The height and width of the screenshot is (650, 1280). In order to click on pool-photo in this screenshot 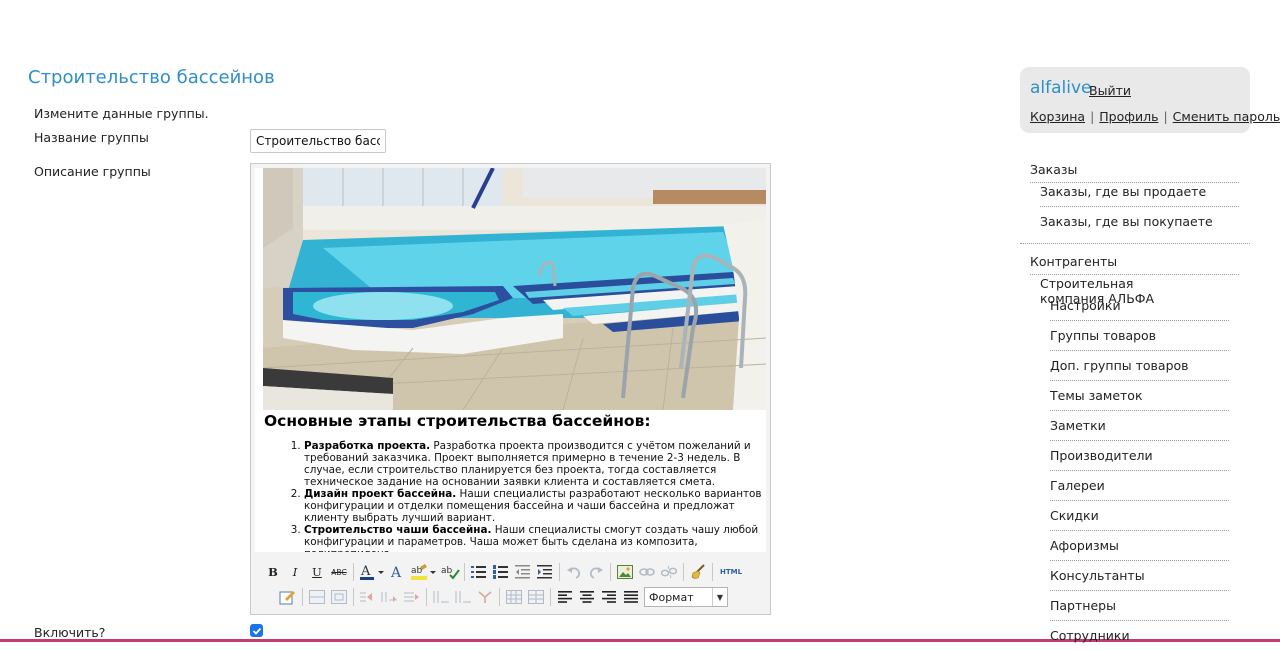, I will do `click(514, 289)`.